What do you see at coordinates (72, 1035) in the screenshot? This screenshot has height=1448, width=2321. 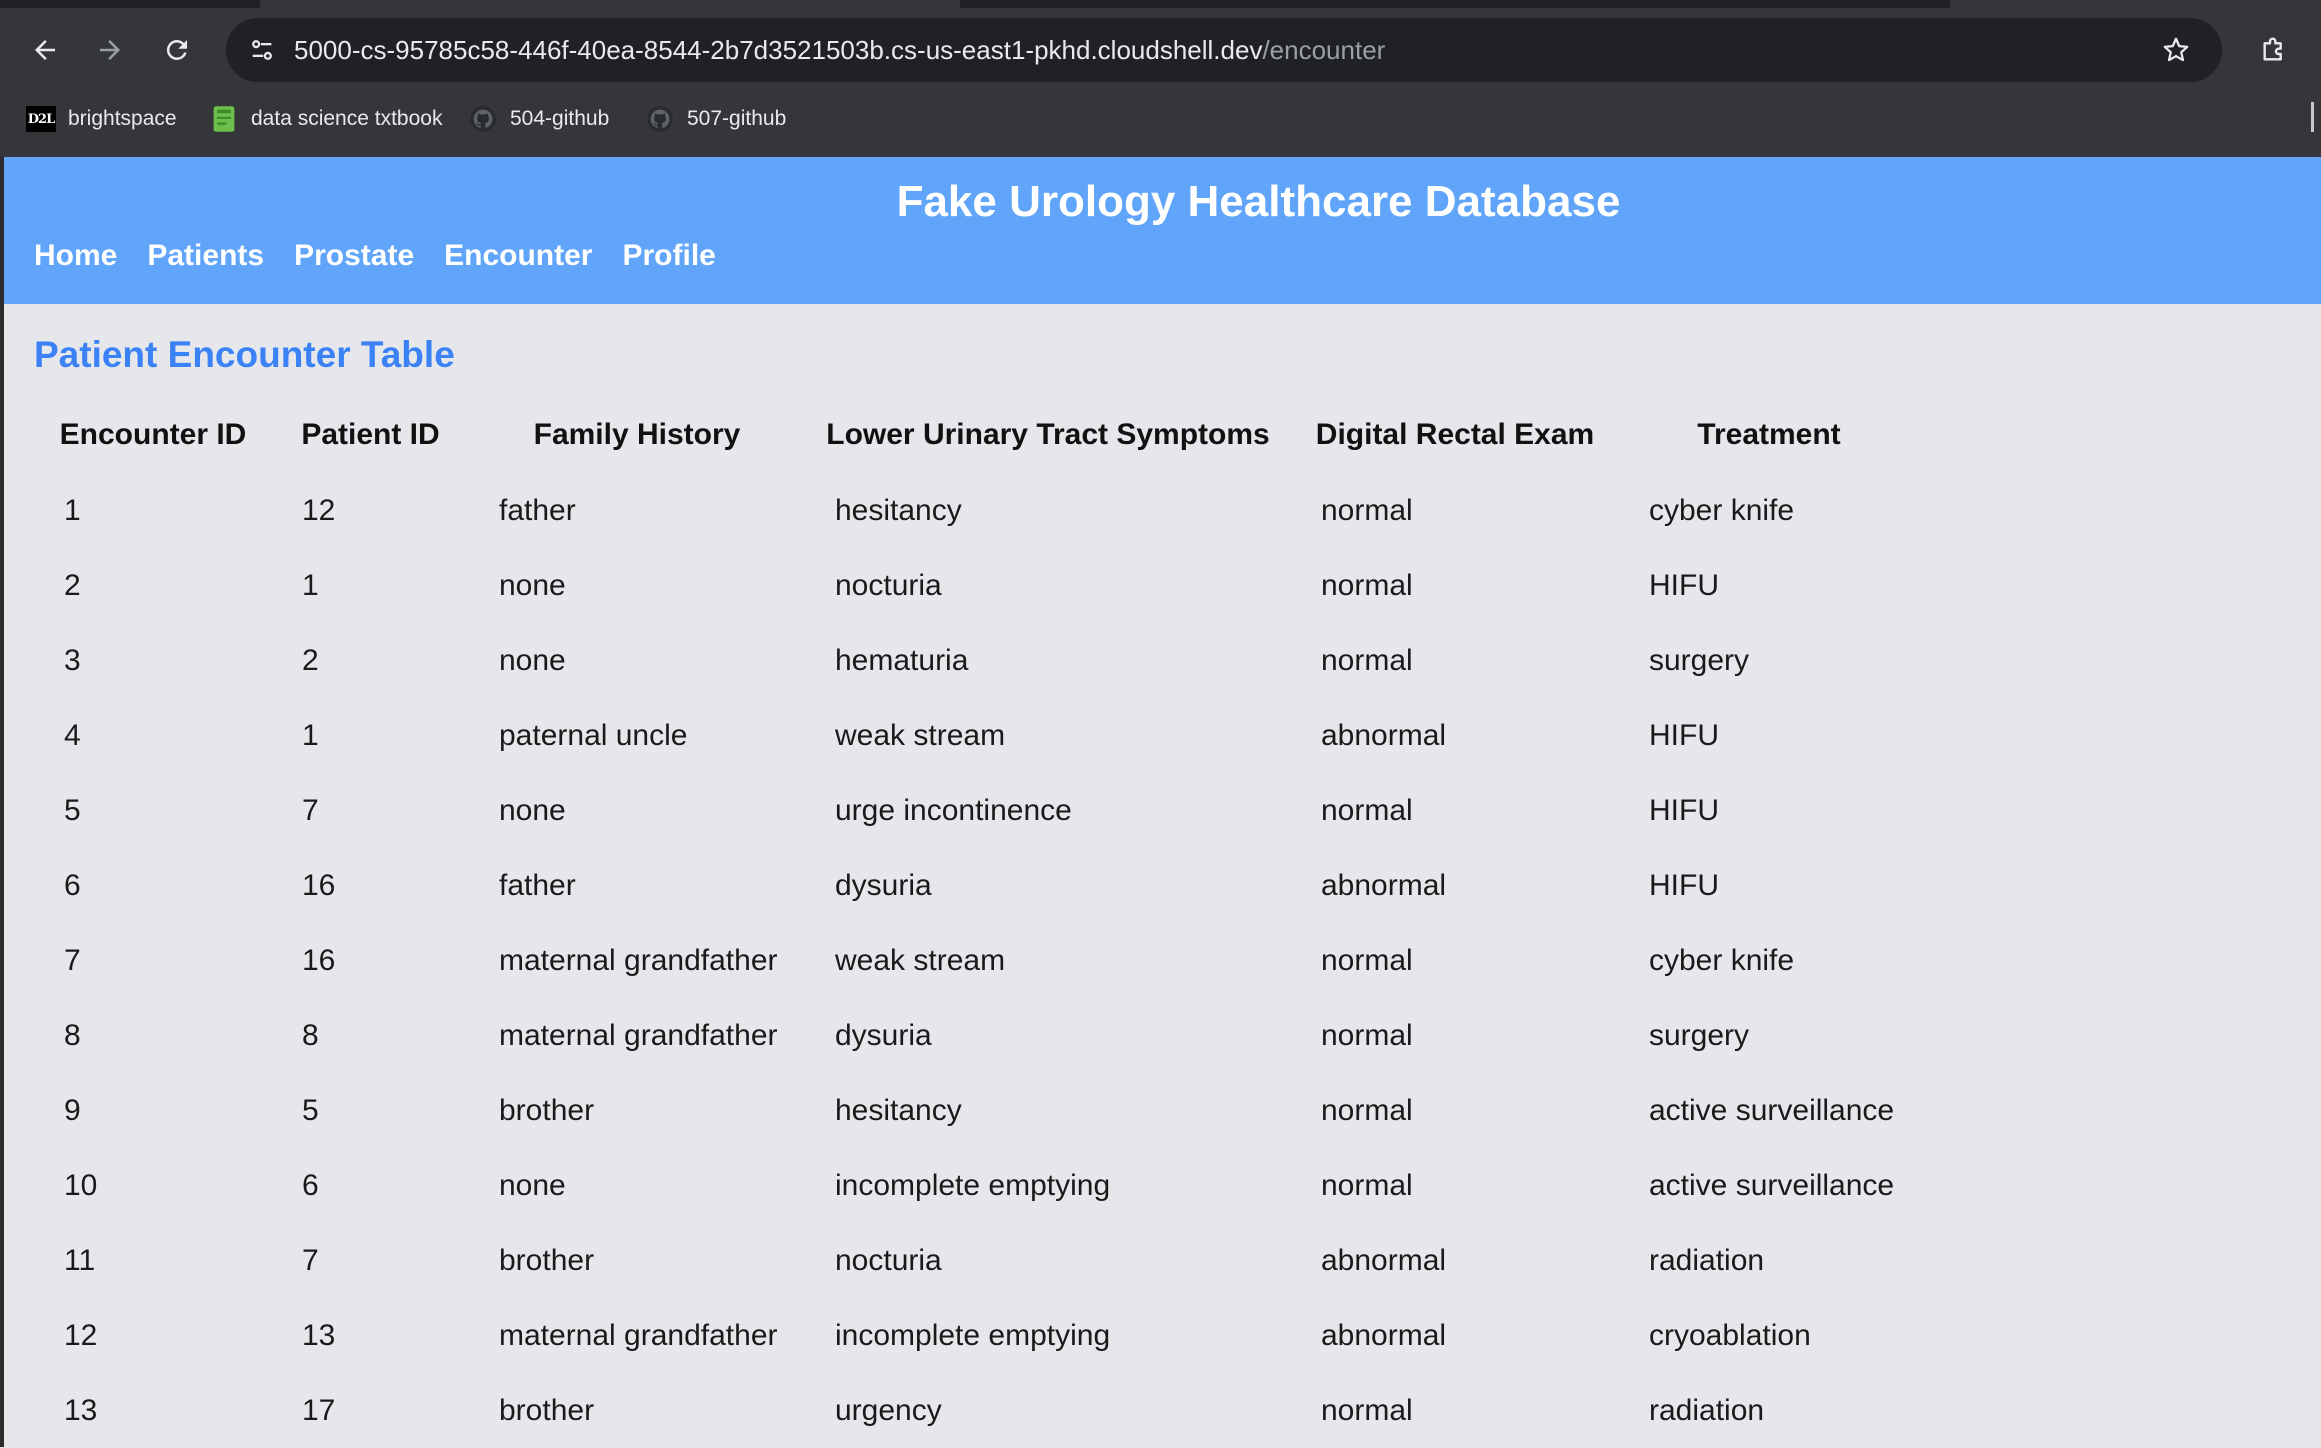 I see `cell-encounter-id: 8` at bounding box center [72, 1035].